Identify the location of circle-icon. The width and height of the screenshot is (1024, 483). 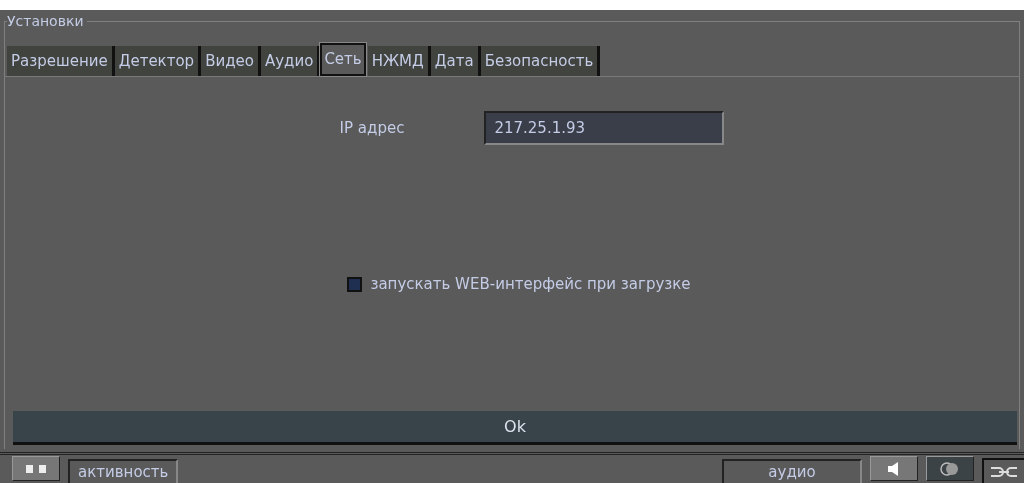
(950, 468).